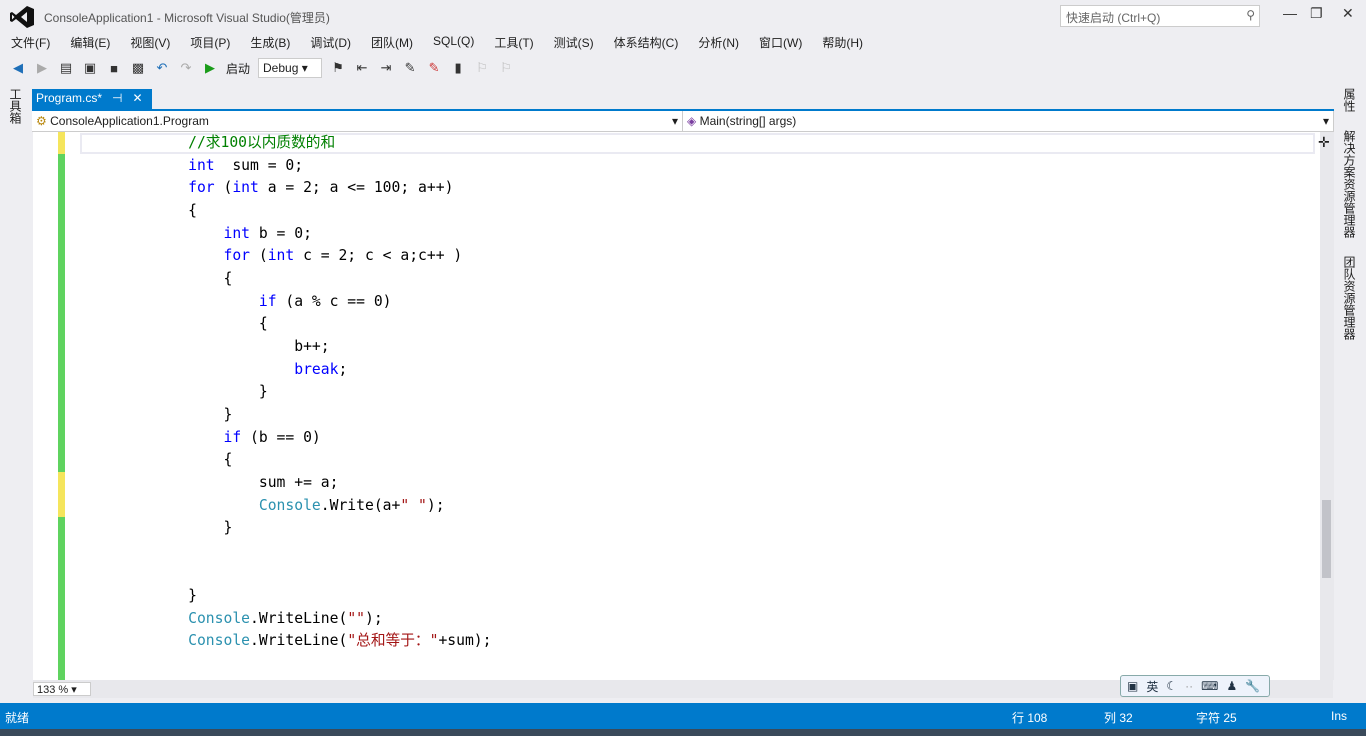 Image resolution: width=1366 pixels, height=736 pixels. Describe the element at coordinates (18, 68) in the screenshot. I see `back-icon: ◀` at that location.